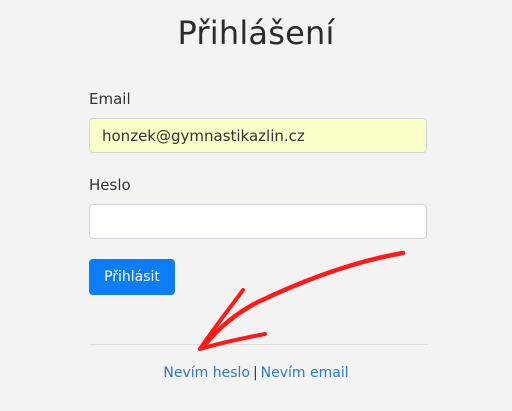 The height and width of the screenshot is (411, 512). Describe the element at coordinates (206, 373) in the screenshot. I see `forgot-password-link: Nevím heslo` at that location.